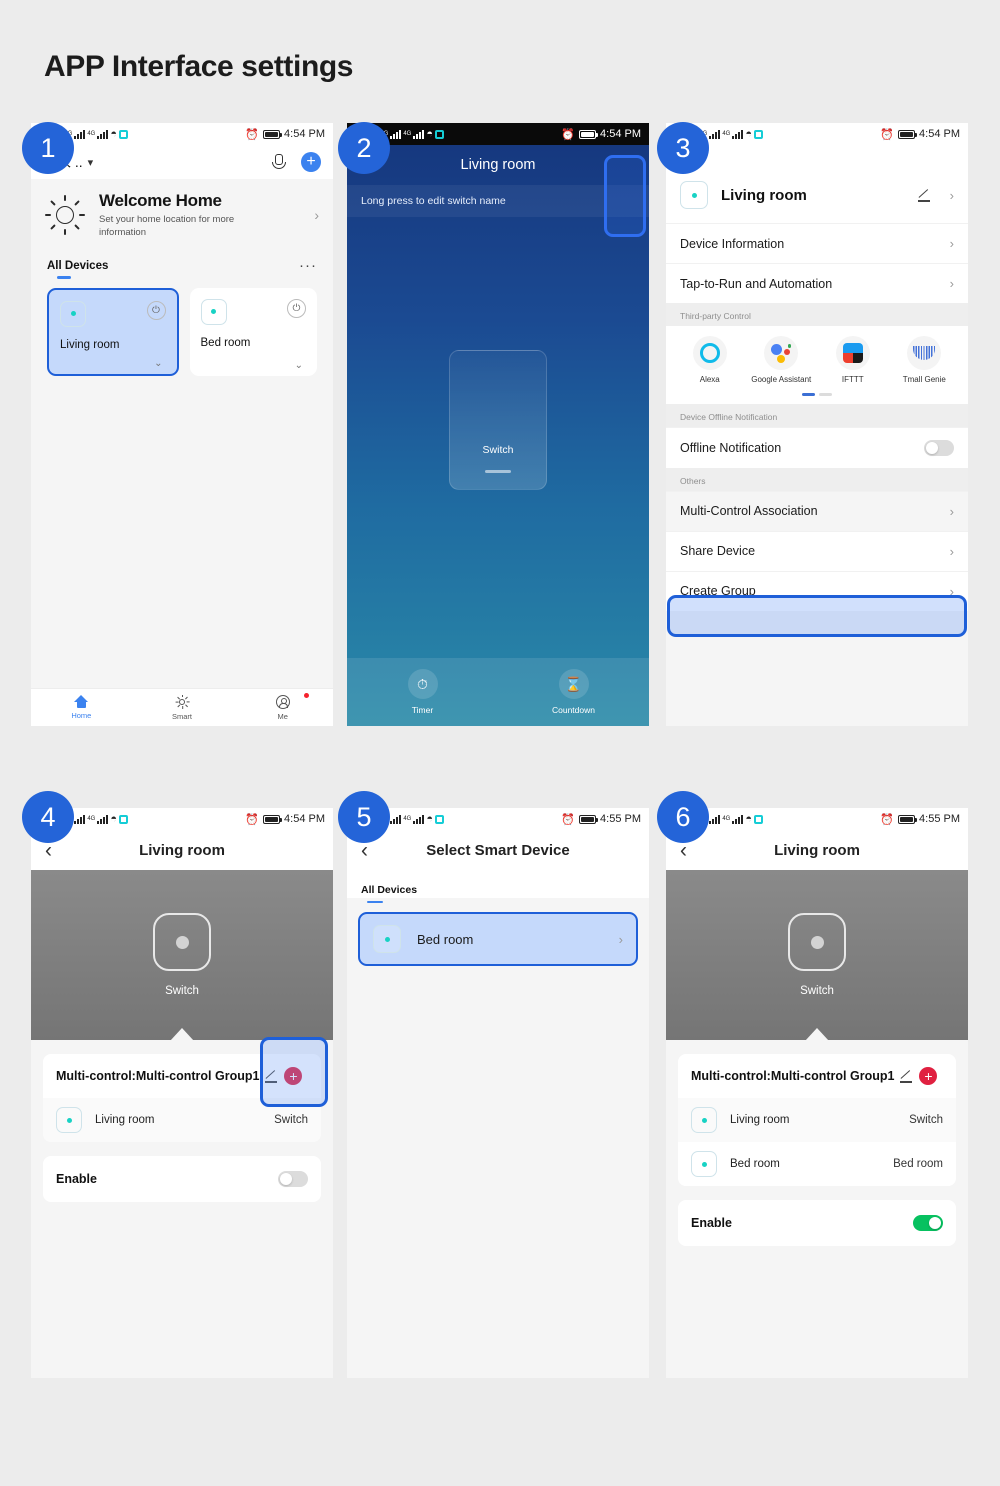 This screenshot has width=1000, height=1486. What do you see at coordinates (601, 819) in the screenshot?
I see `status-right: ⏰ 4:55 PM` at bounding box center [601, 819].